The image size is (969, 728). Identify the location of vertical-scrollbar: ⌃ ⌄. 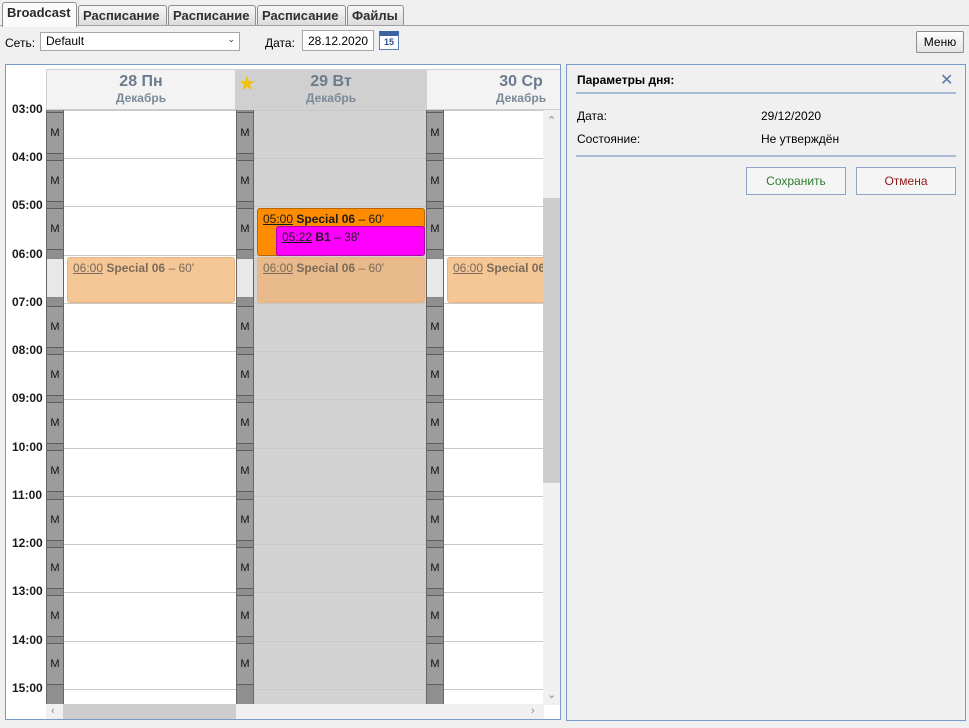
(551, 407).